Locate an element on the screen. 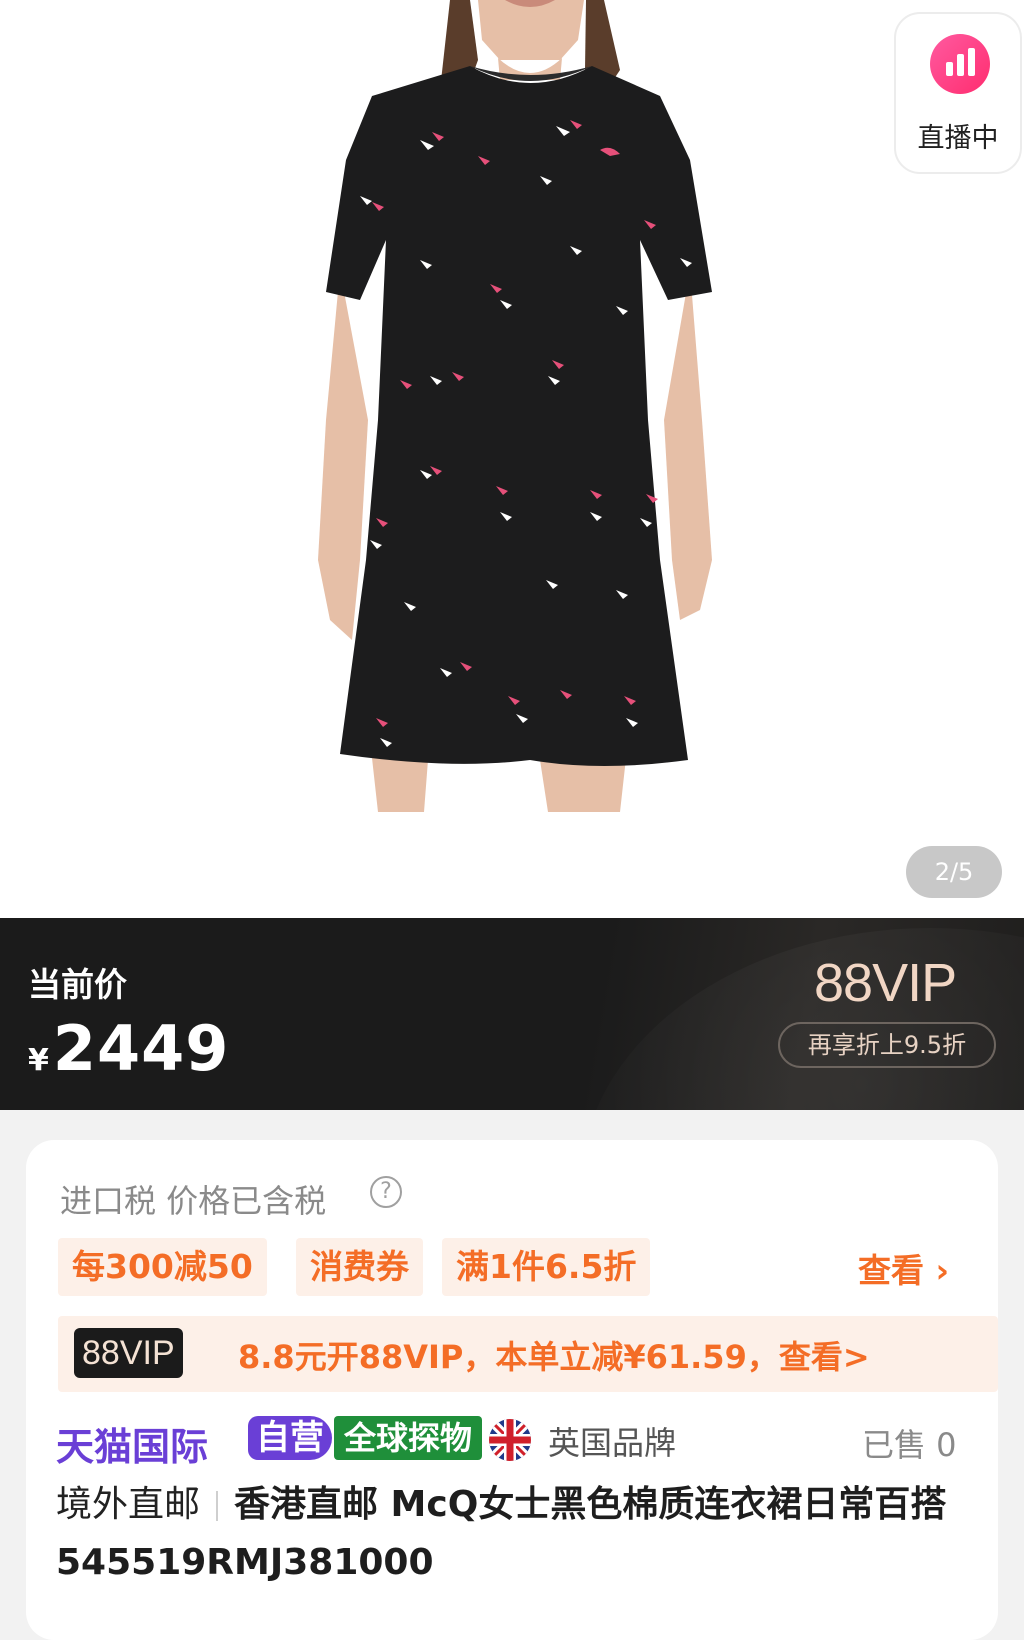  country-brand-label: 英国品牌 is located at coordinates (612, 1443).